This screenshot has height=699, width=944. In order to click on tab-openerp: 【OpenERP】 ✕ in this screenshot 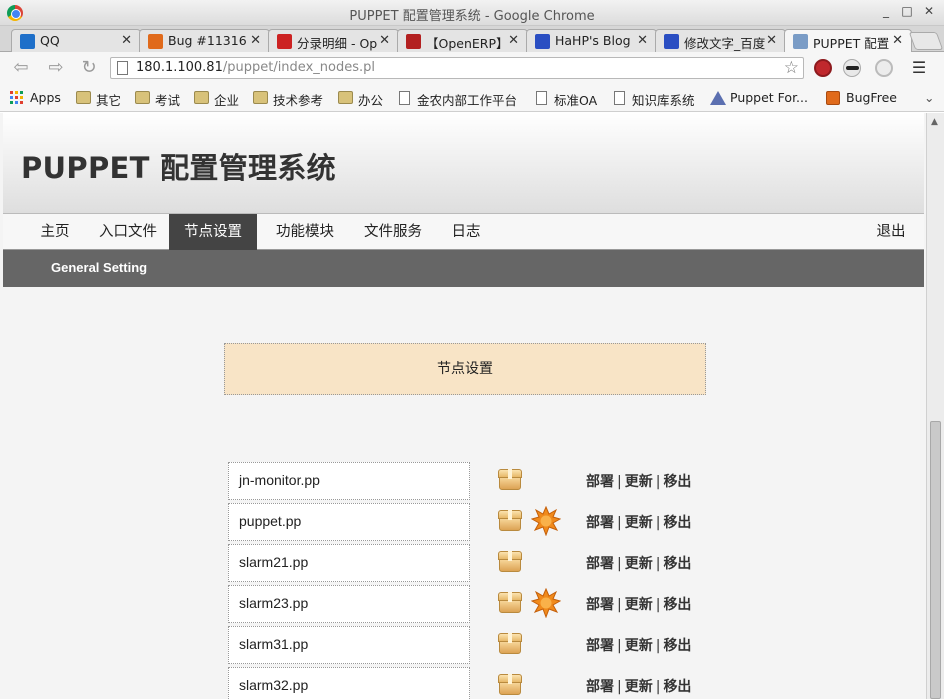, I will do `click(462, 40)`.